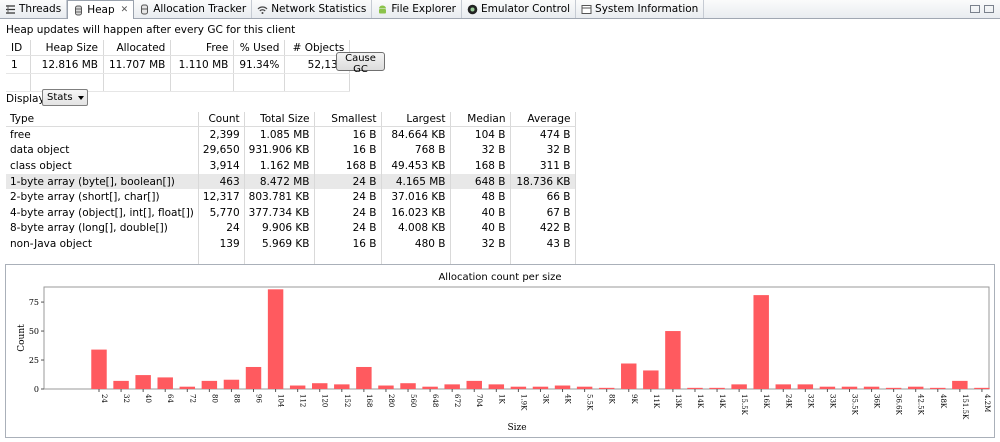  Describe the element at coordinates (921, 405) in the screenshot. I see `x-tick-label: 42.5K` at that location.